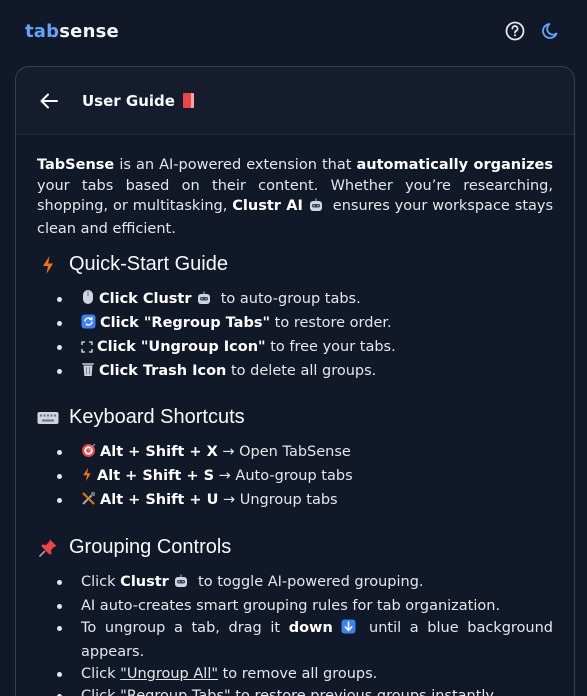 The width and height of the screenshot is (587, 696). Describe the element at coordinates (48, 548) in the screenshot. I see `pushpin-icon` at that location.